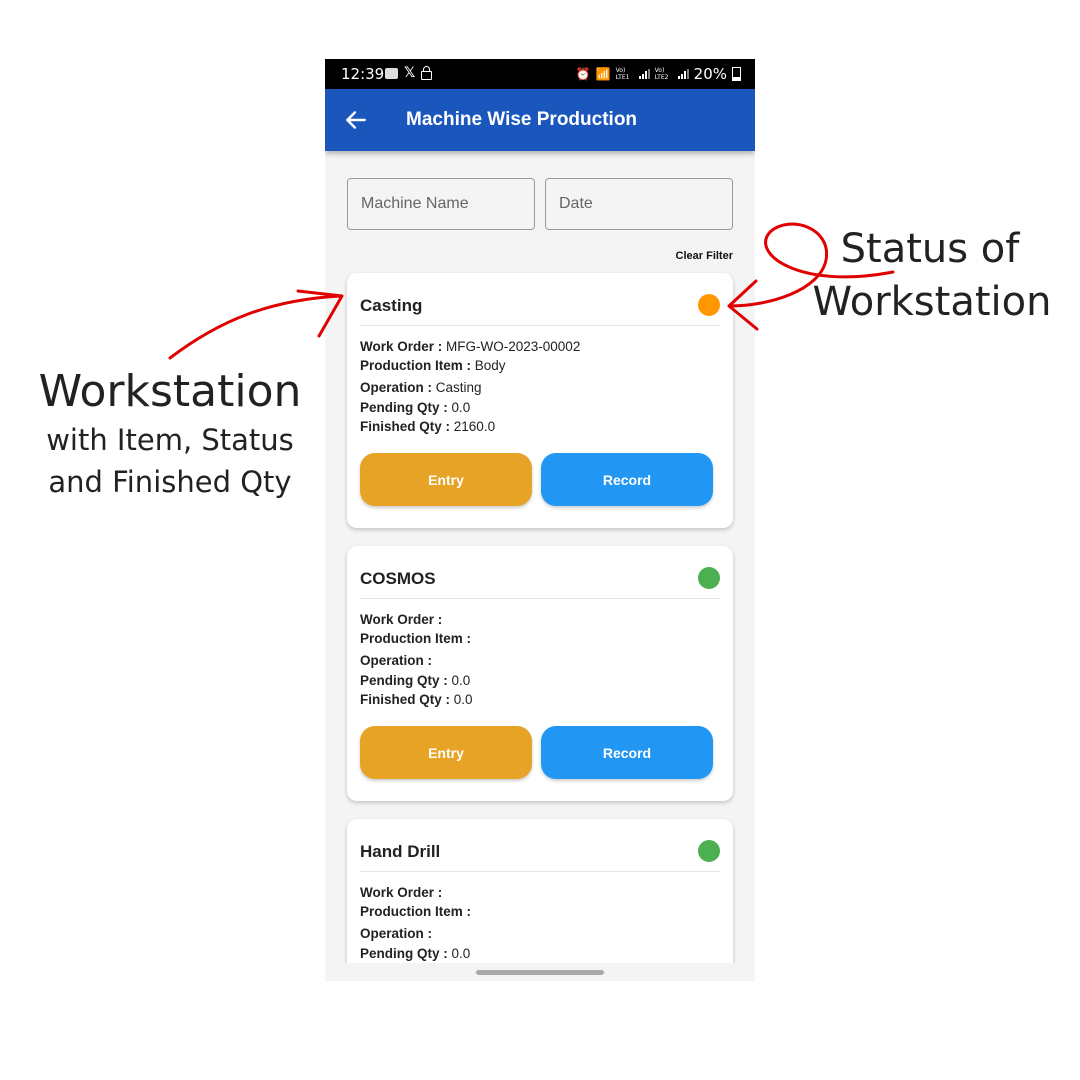  I want to click on workstation-arrow, so click(255, 327).